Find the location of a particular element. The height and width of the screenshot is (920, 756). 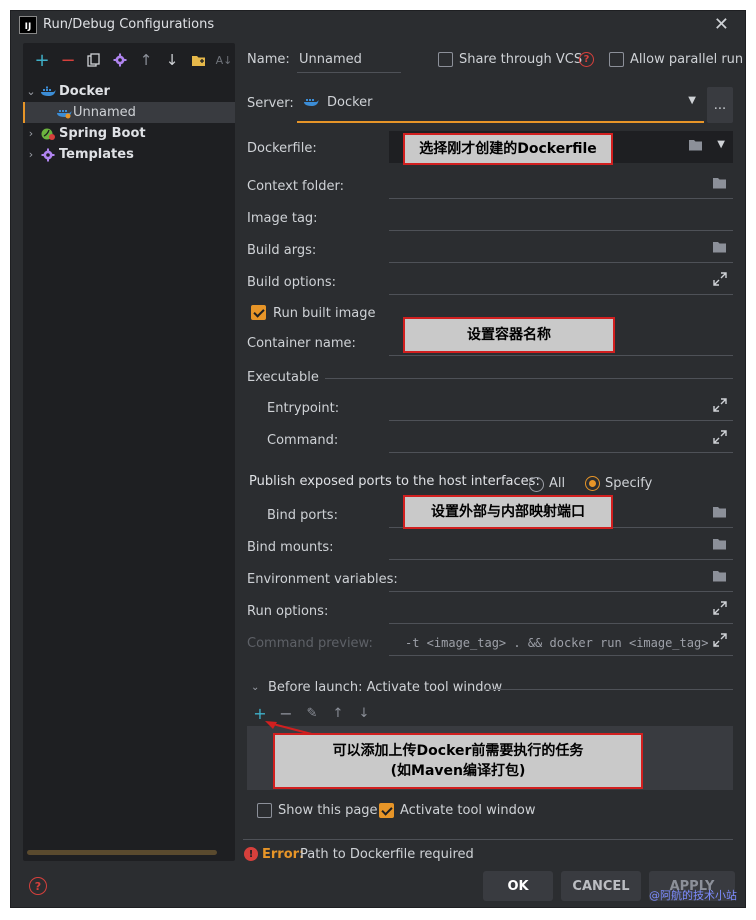

image-tag-field is located at coordinates (561, 217).